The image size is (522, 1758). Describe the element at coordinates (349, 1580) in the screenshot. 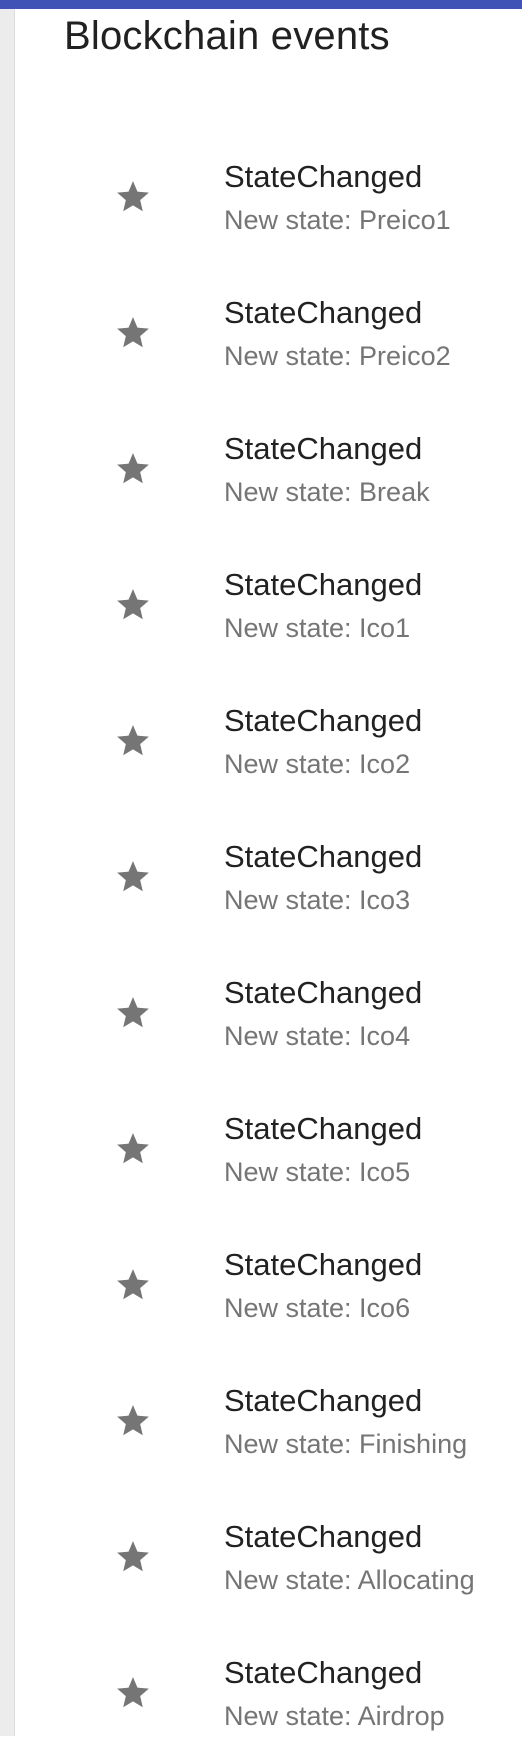

I see `event-description: New state: Allocating` at that location.